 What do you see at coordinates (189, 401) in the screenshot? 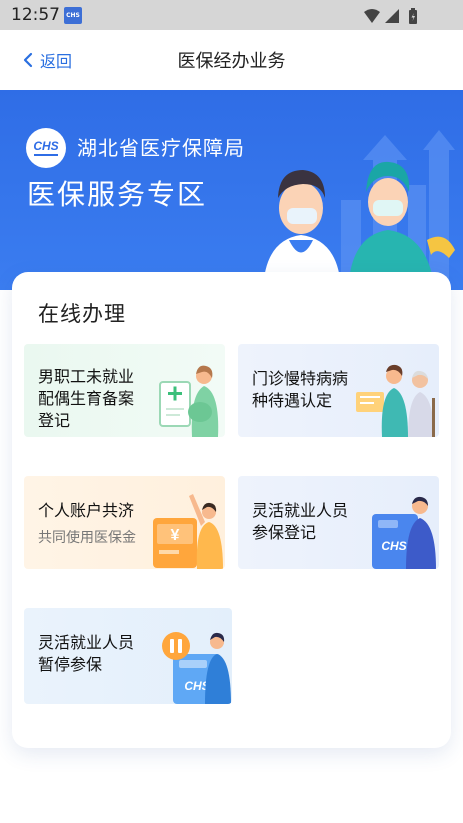
I see `pregnant-woman-icon` at bounding box center [189, 401].